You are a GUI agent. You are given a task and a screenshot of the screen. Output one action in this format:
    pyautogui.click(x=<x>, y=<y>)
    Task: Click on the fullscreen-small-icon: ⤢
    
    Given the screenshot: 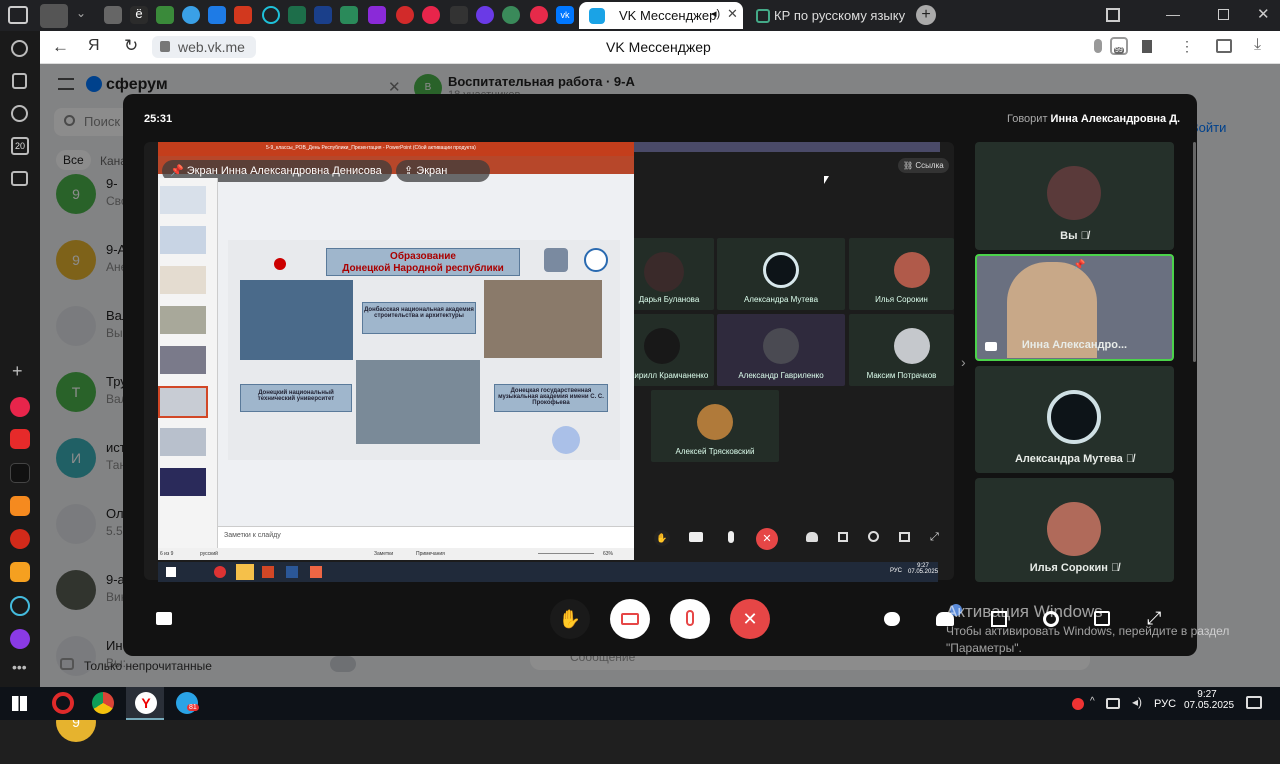 What is the action you would take?
    pyautogui.click(x=934, y=537)
    